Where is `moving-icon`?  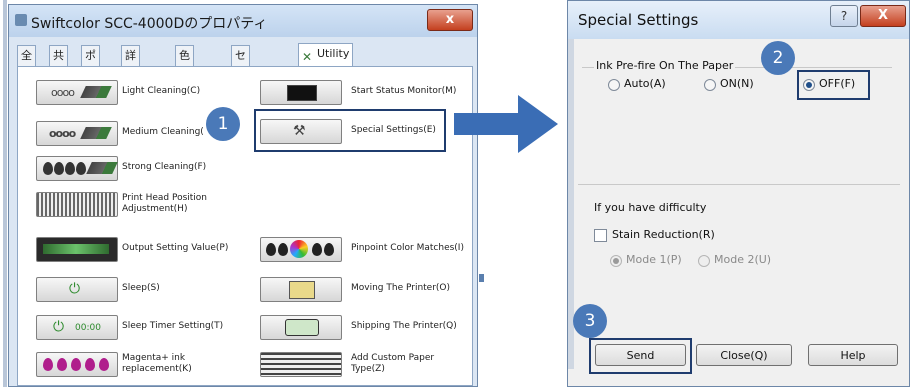
moving-icon is located at coordinates (302, 290).